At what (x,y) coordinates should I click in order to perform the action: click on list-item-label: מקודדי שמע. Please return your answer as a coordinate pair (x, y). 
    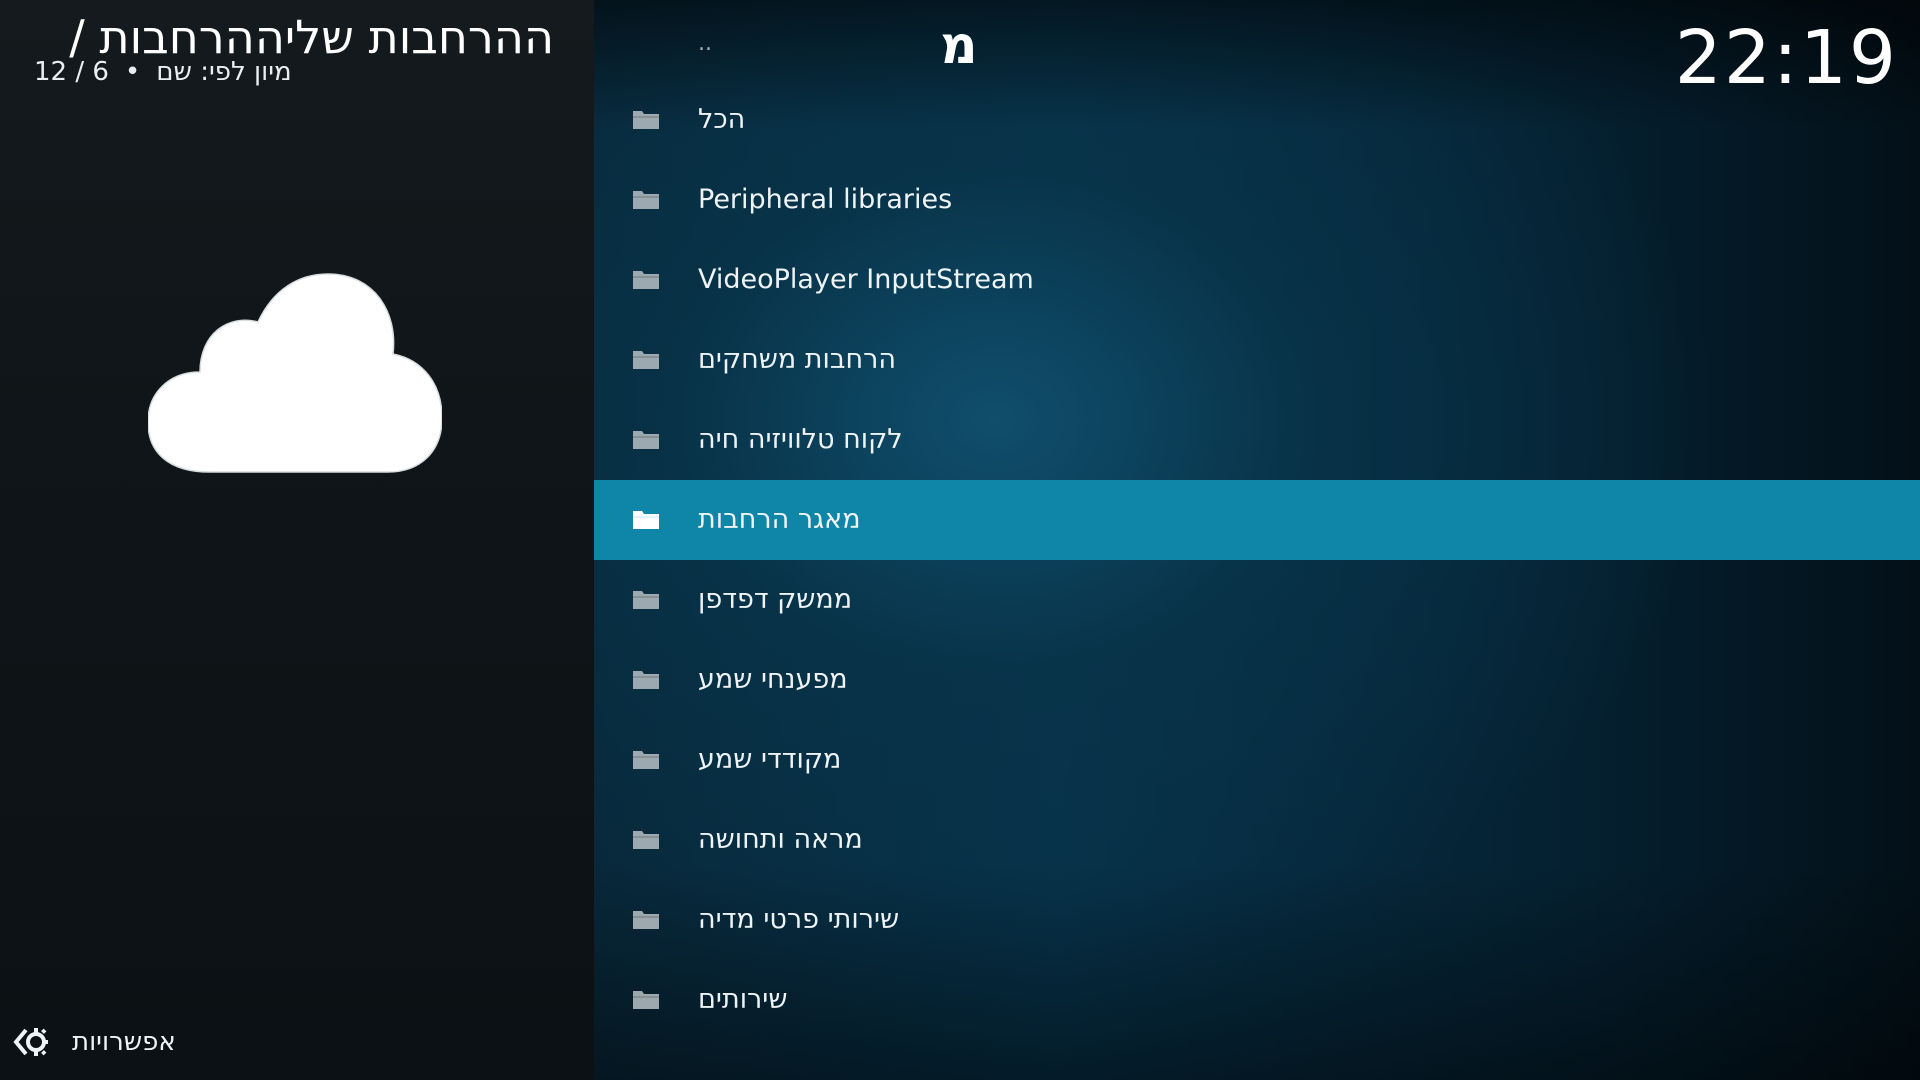
    Looking at the image, I should click on (770, 759).